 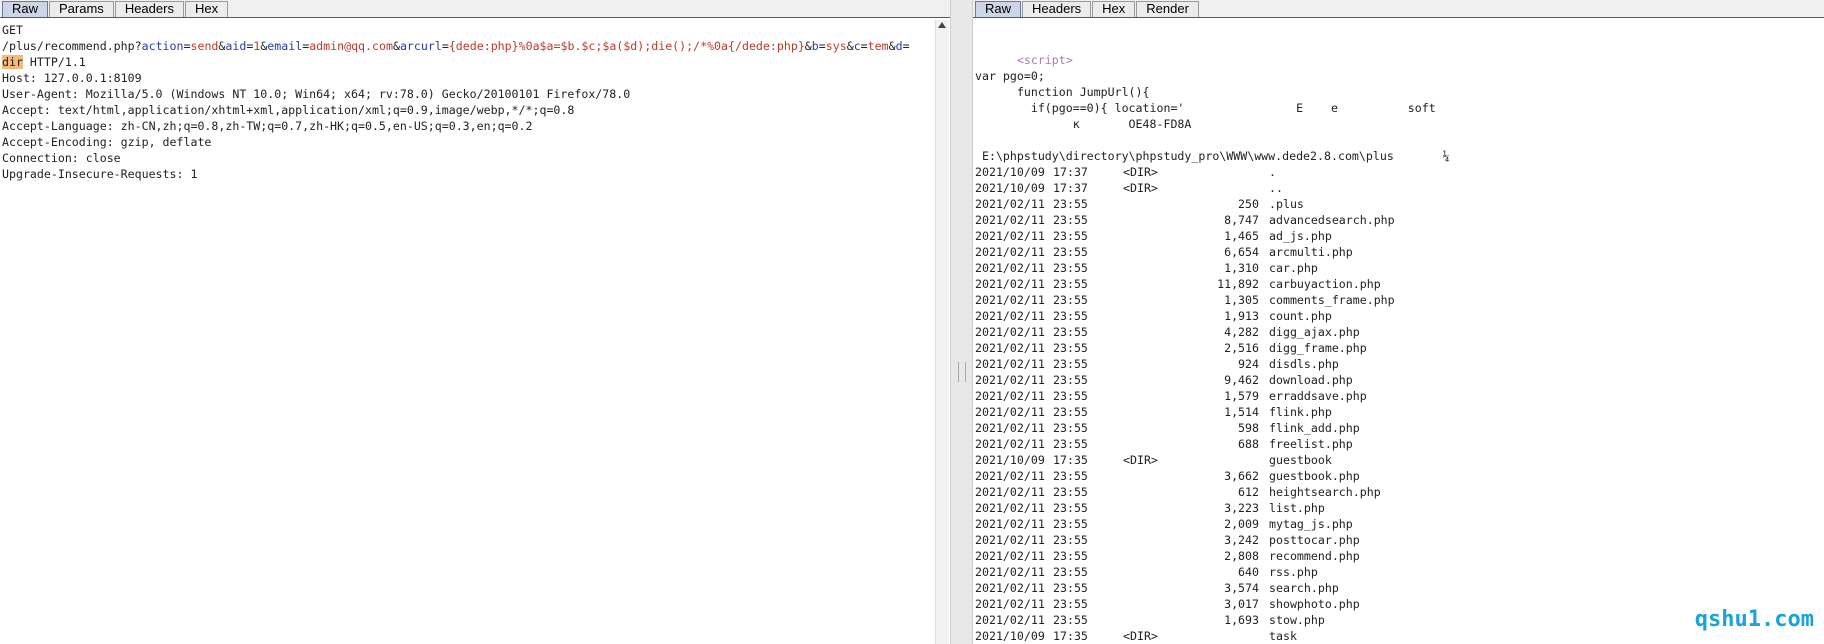 I want to click on tab-render: Render, so click(x=1167, y=9).